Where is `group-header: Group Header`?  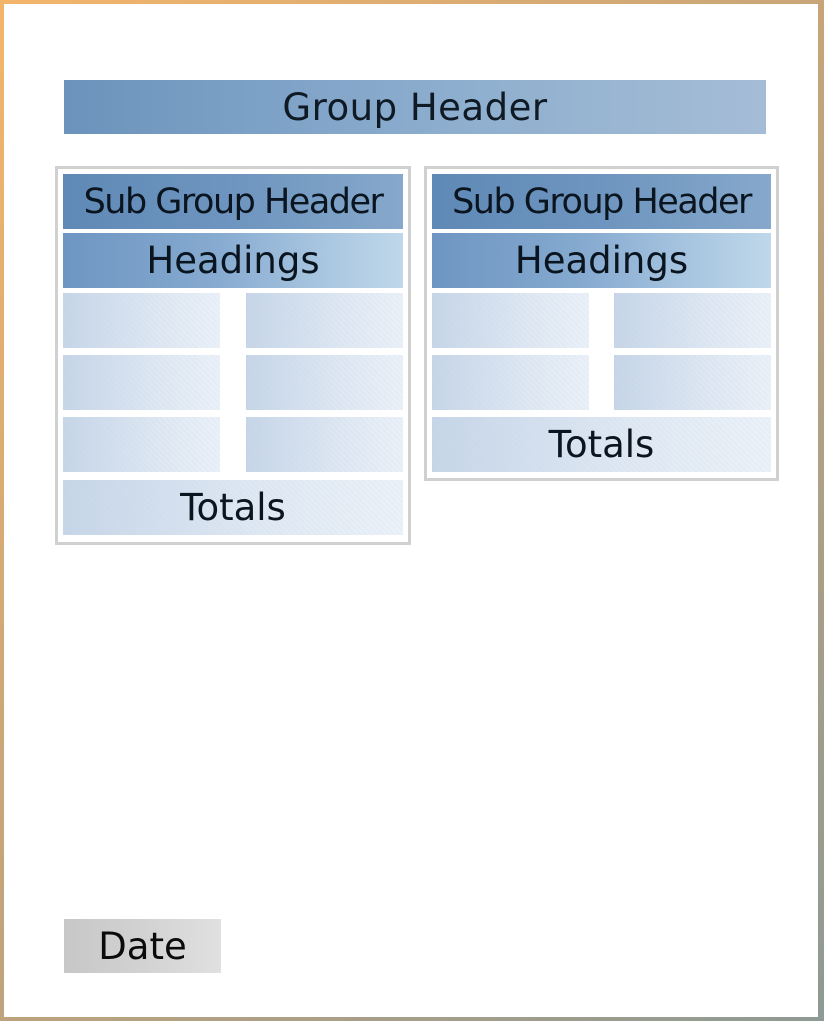 group-header: Group Header is located at coordinates (415, 107).